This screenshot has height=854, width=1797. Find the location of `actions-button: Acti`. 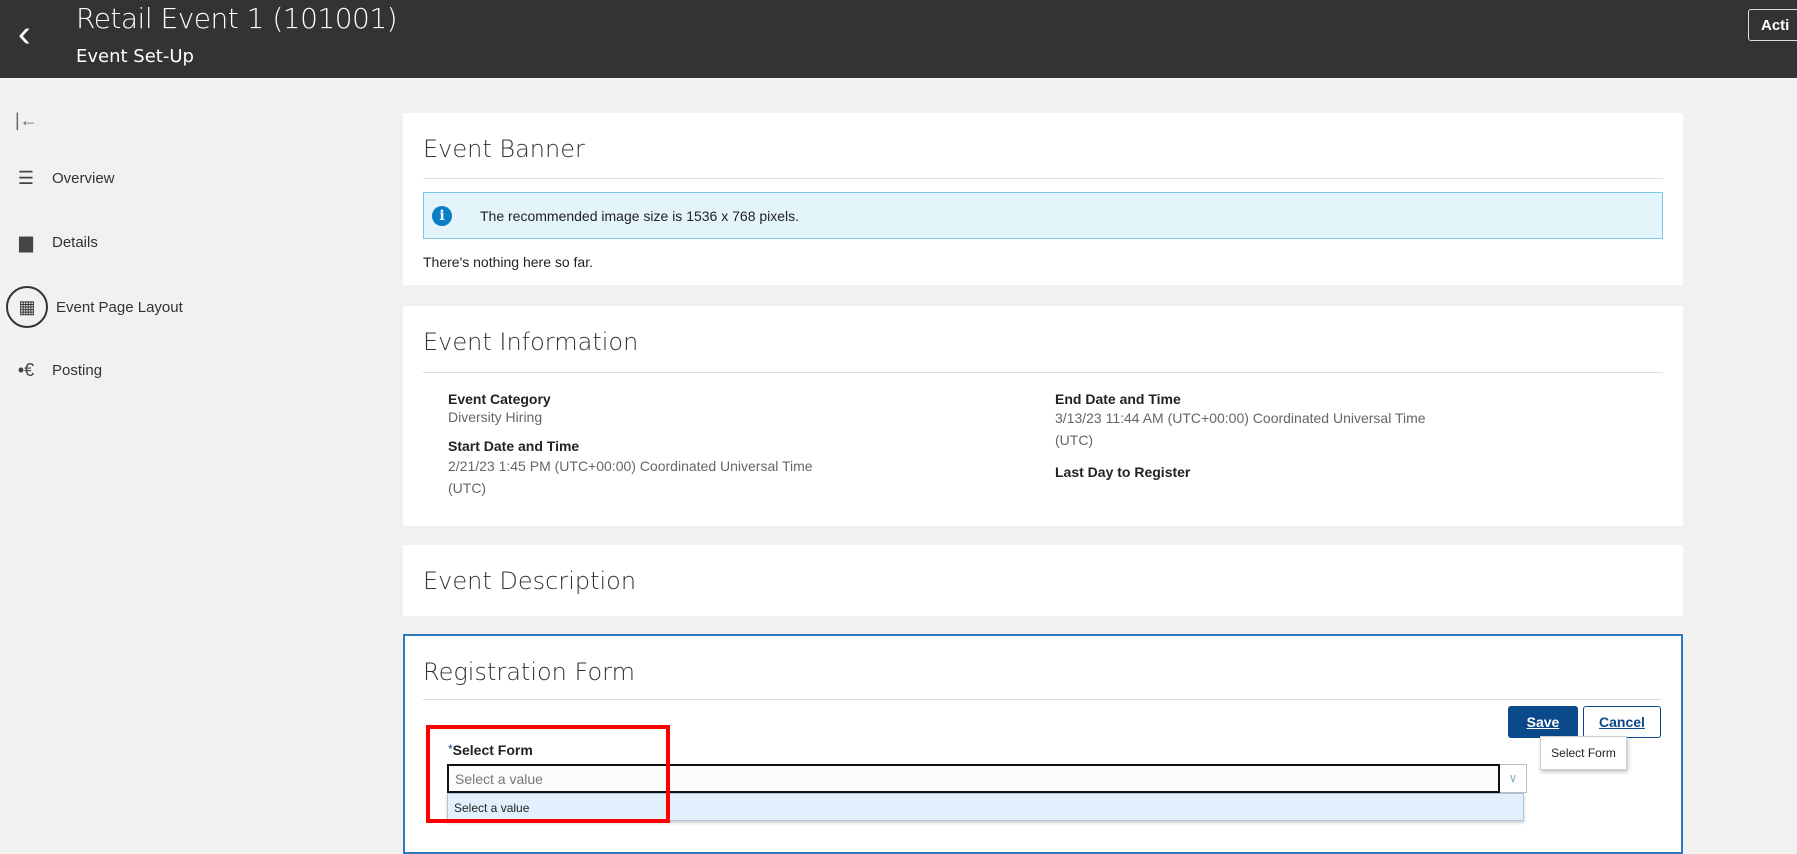

actions-button: Acti is located at coordinates (1772, 25).